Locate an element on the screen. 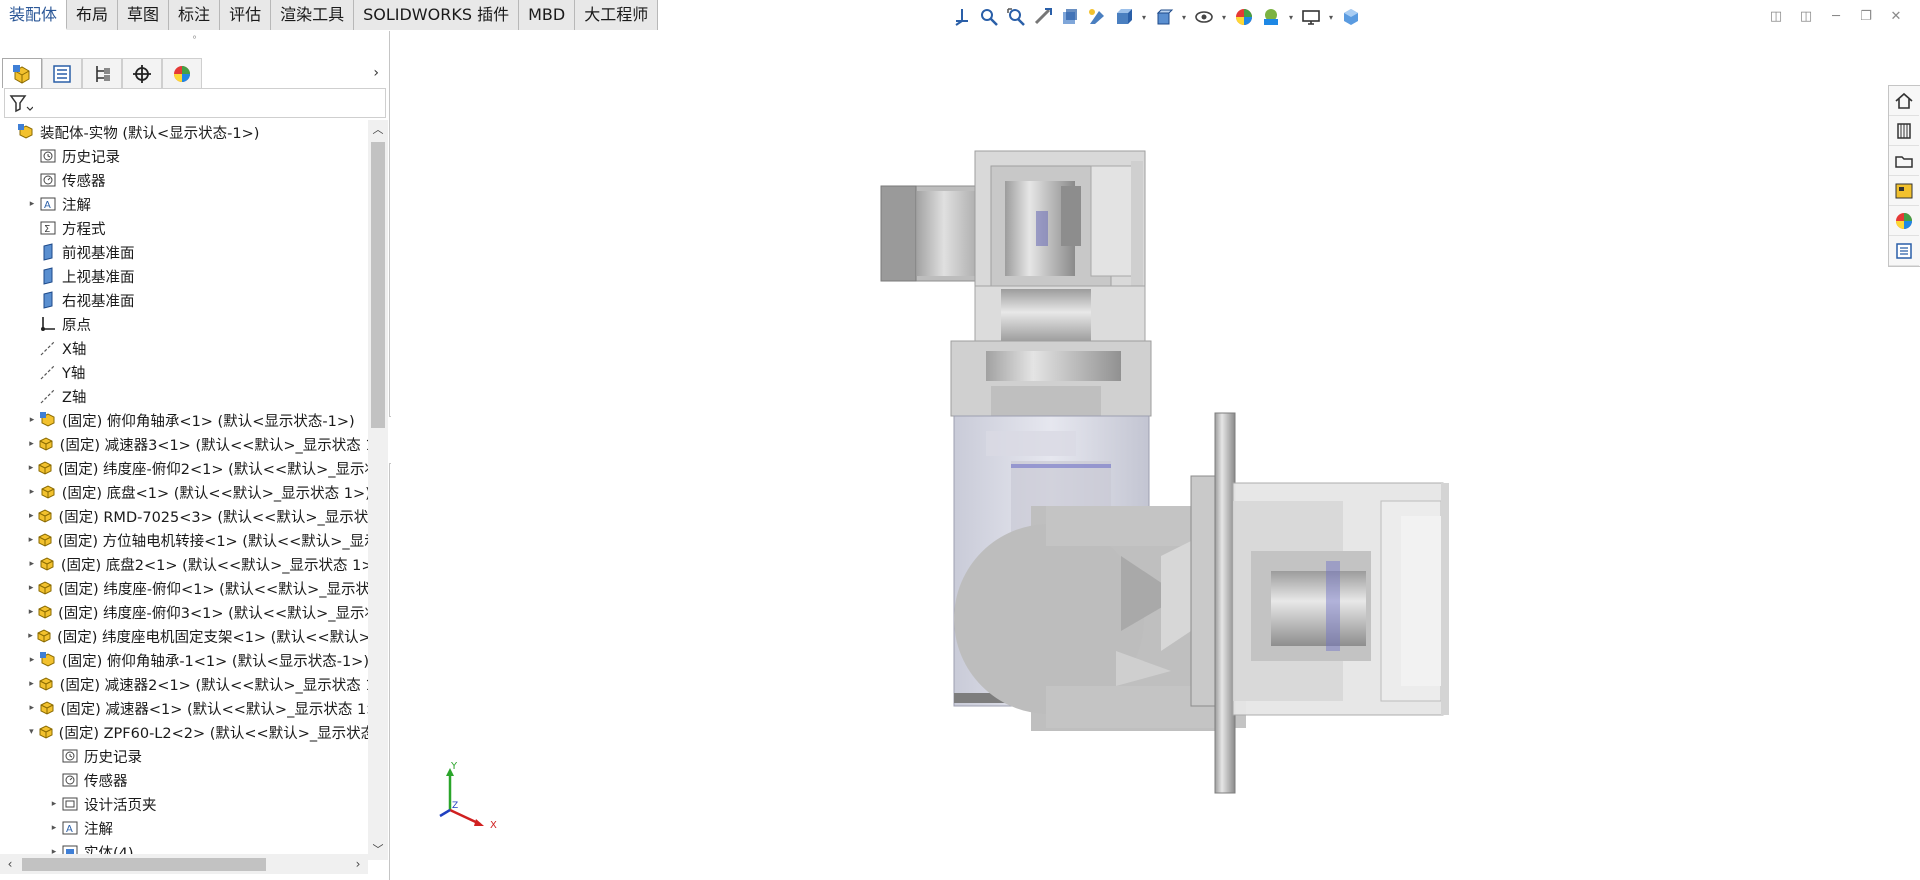 The image size is (1920, 880). scroll-thumb is located at coordinates (378, 285).